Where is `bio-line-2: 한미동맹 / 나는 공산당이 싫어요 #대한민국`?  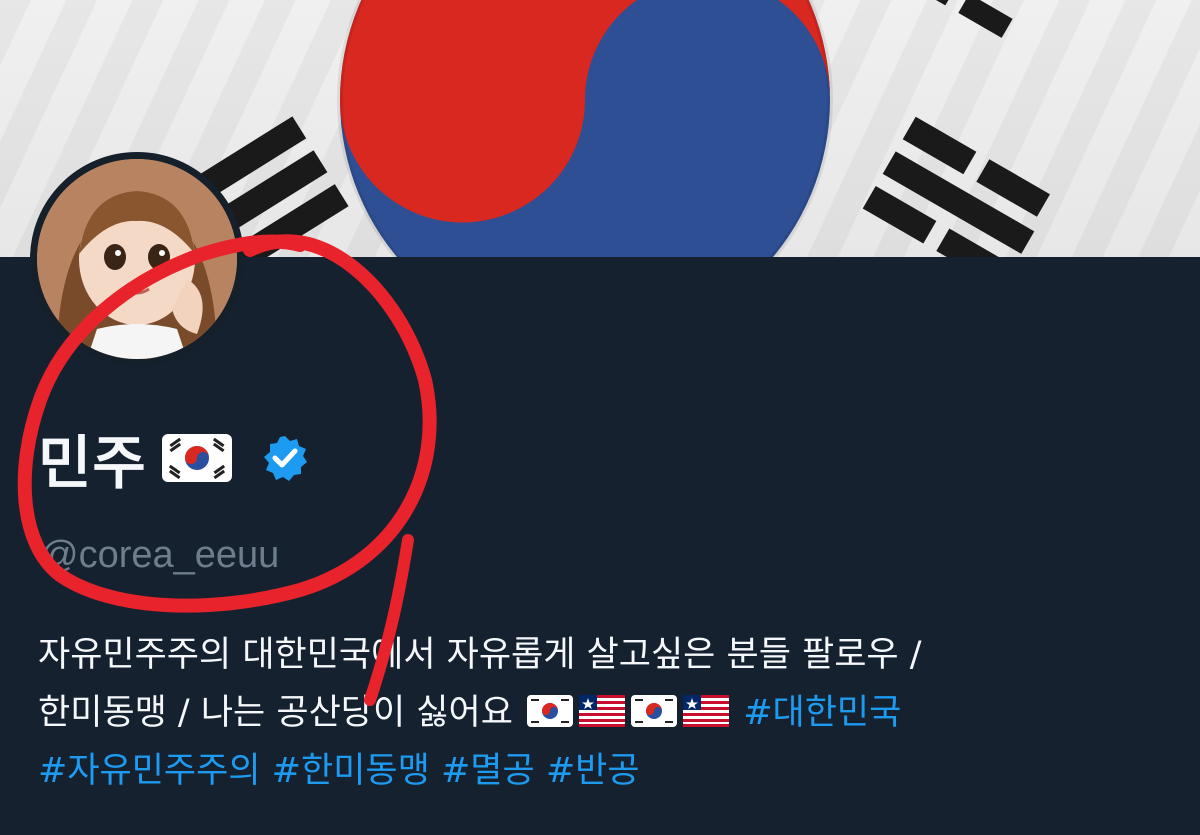 bio-line-2: 한미동맹 / 나는 공산당이 싫어요 #대한민국 is located at coordinates (598, 713).